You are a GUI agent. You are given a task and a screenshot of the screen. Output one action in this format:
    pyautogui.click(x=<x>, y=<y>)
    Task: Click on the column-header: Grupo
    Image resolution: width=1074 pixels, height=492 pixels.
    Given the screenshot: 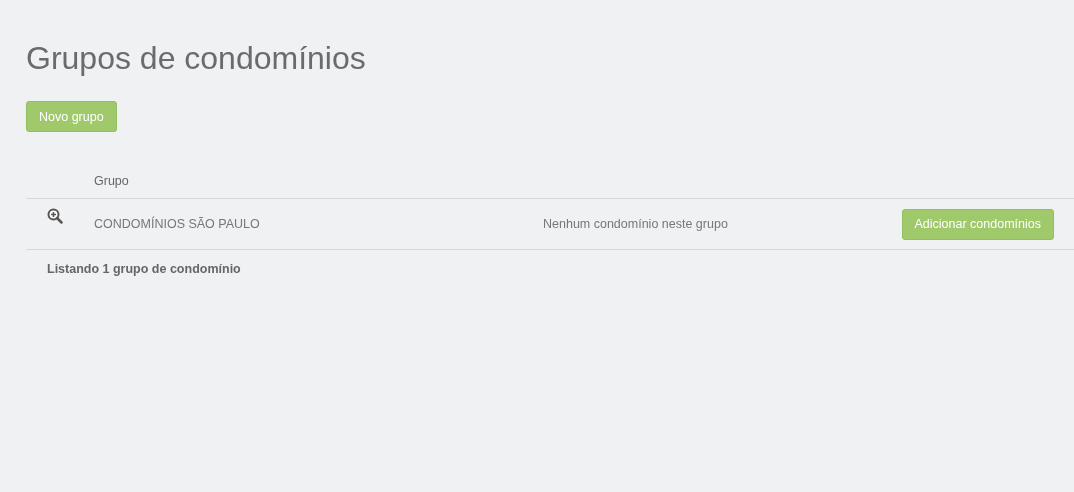 What is the action you would take?
    pyautogui.click(x=112, y=181)
    